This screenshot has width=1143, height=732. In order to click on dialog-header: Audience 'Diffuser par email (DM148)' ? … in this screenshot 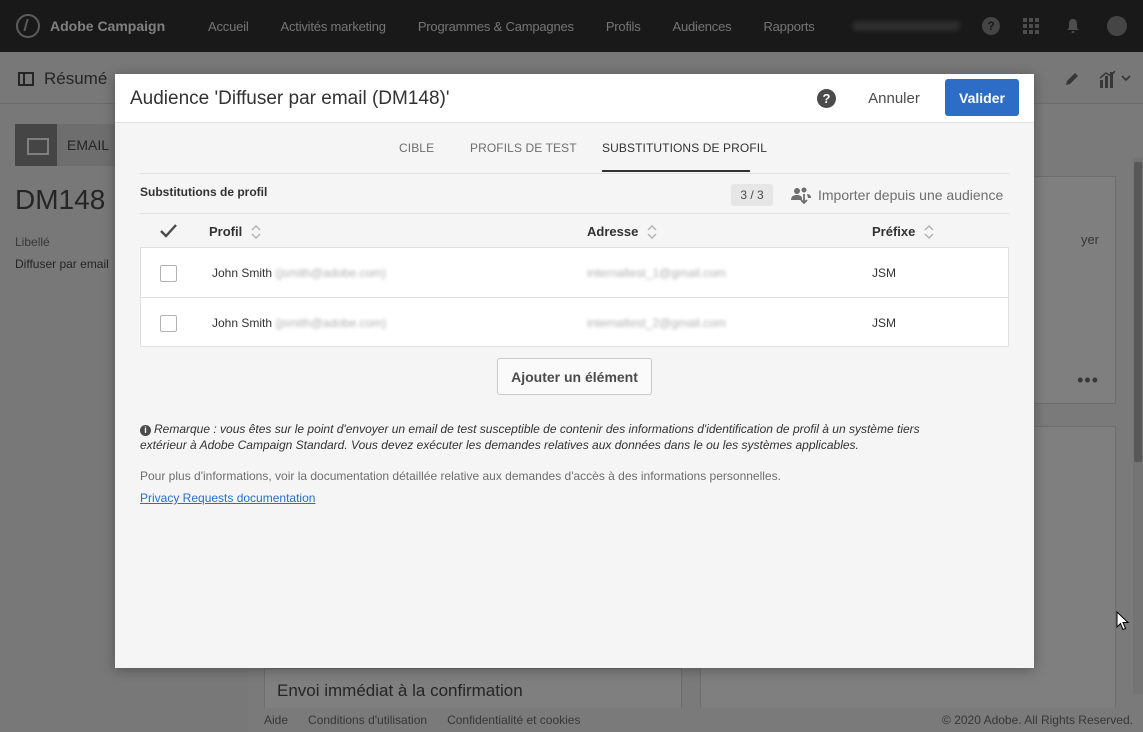, I will do `click(574, 98)`.